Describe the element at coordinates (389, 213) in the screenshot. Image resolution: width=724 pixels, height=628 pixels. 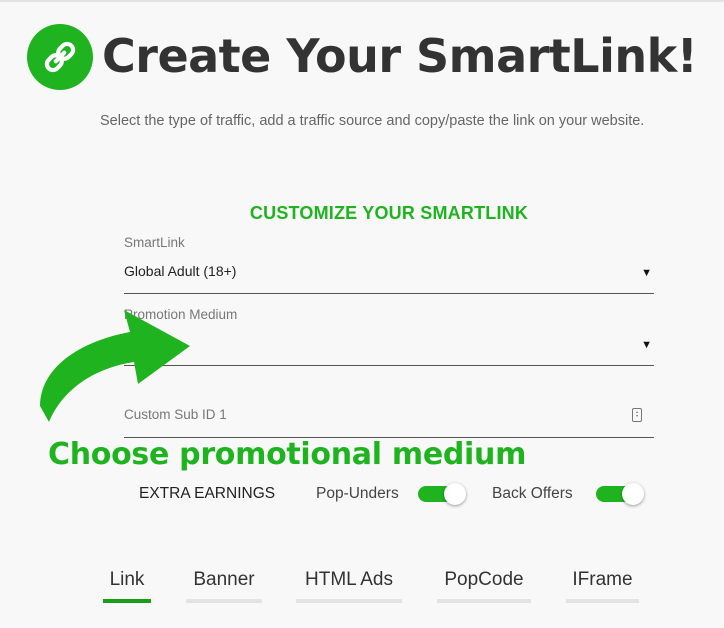
I see `section-title: CUSTOMIZE YOUR SMARTLINK` at that location.